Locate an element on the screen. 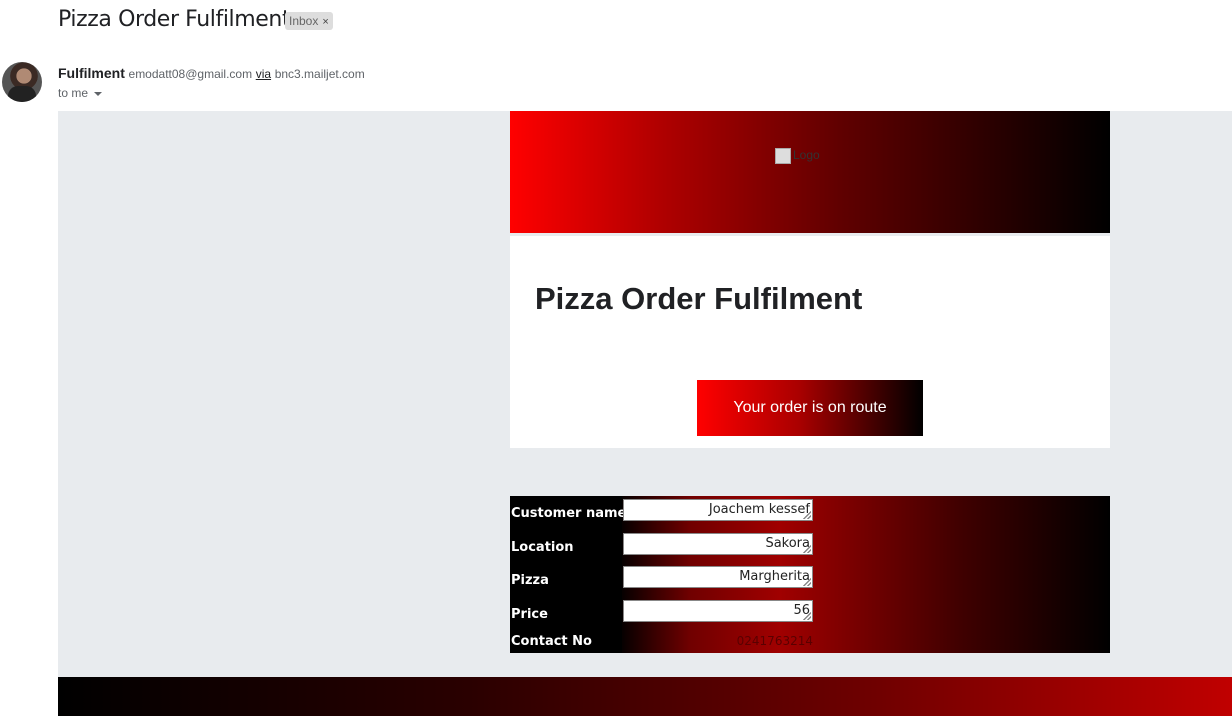  price-label: Price is located at coordinates (529, 614).